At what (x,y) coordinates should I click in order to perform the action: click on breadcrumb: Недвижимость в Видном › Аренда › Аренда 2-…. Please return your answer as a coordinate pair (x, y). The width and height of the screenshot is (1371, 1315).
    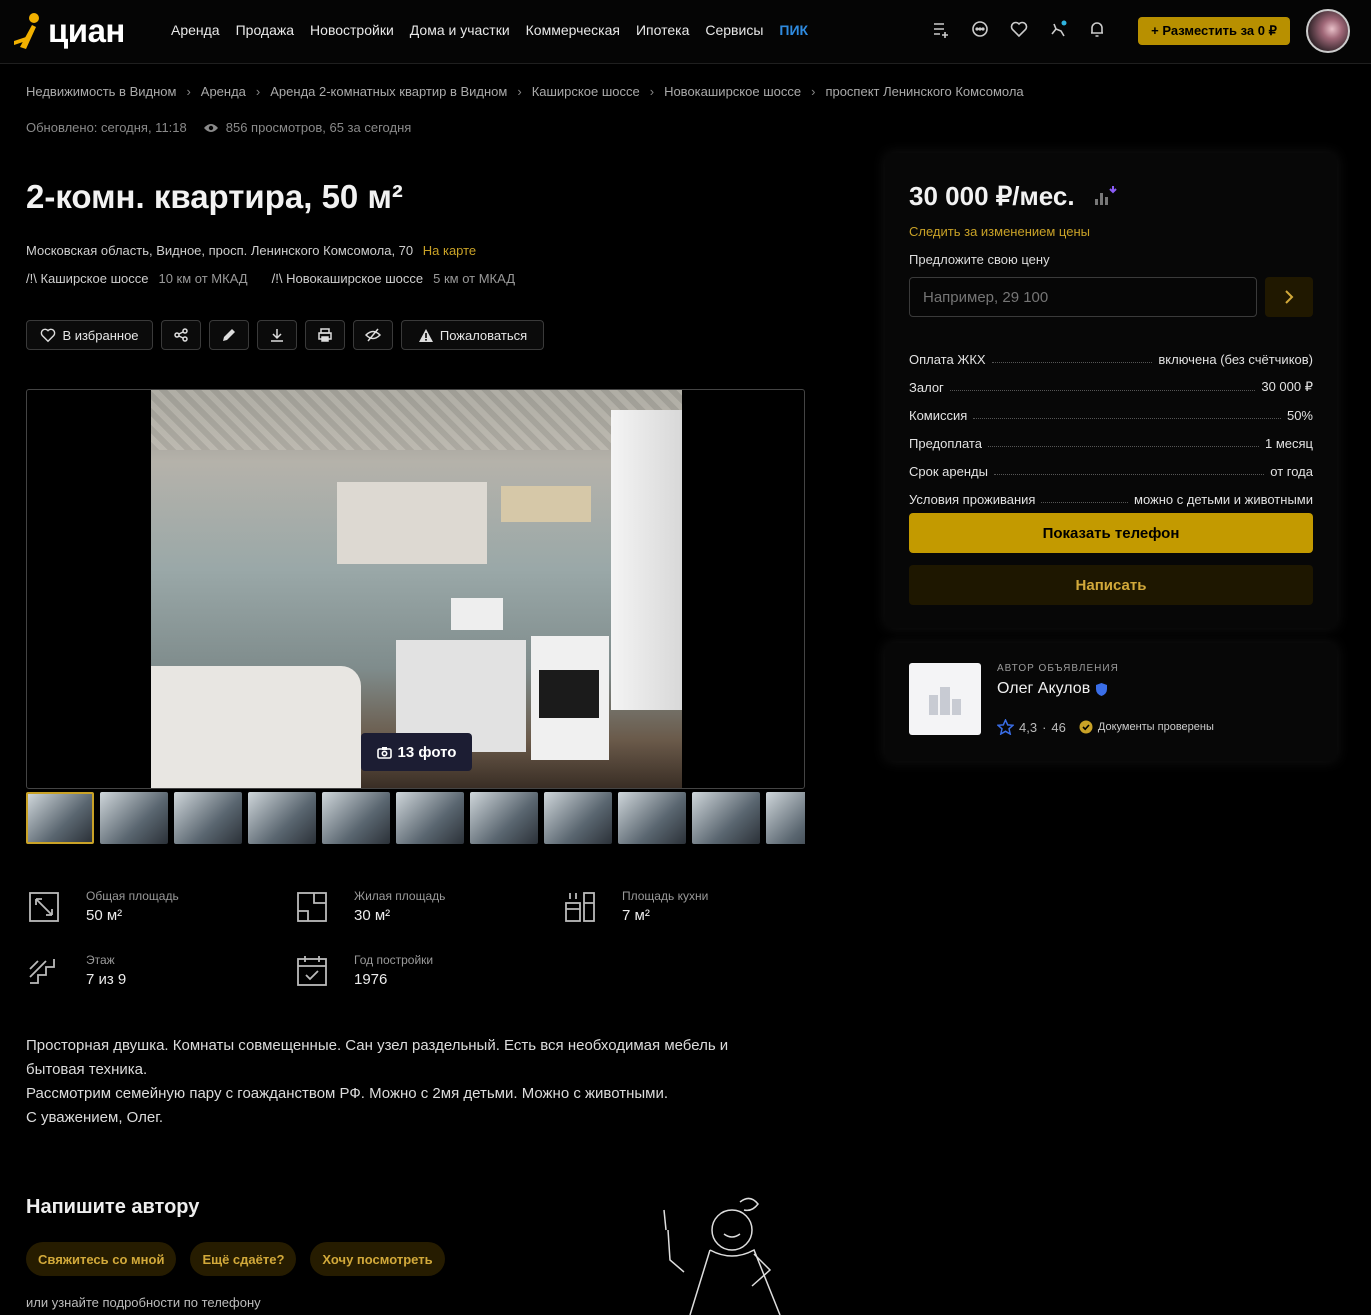
    Looking at the image, I should click on (525, 91).